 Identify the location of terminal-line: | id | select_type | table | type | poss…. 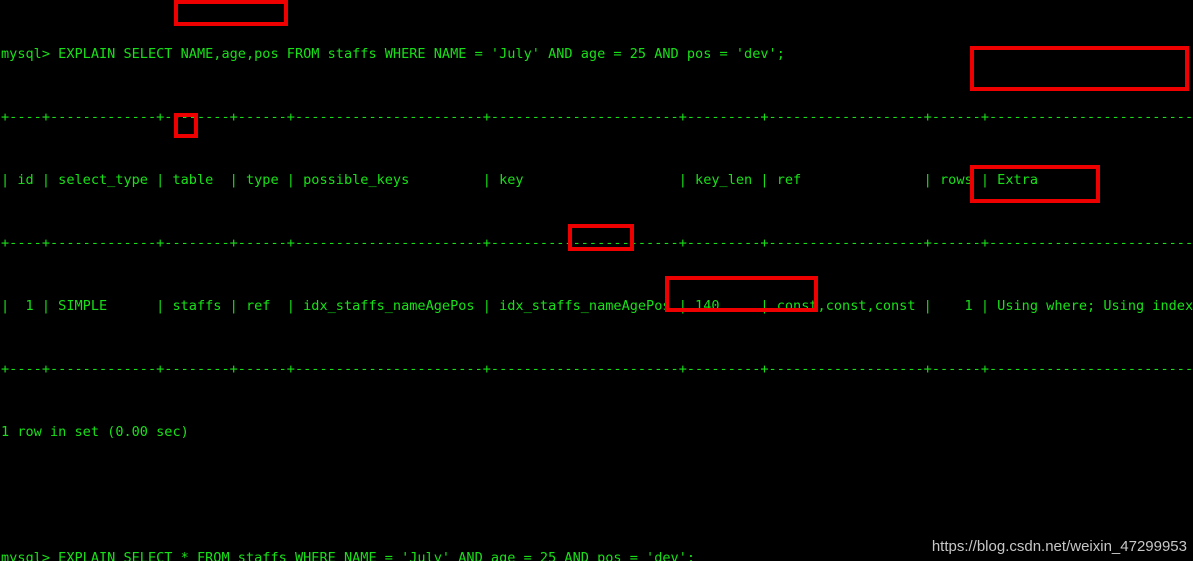
(597, 180).